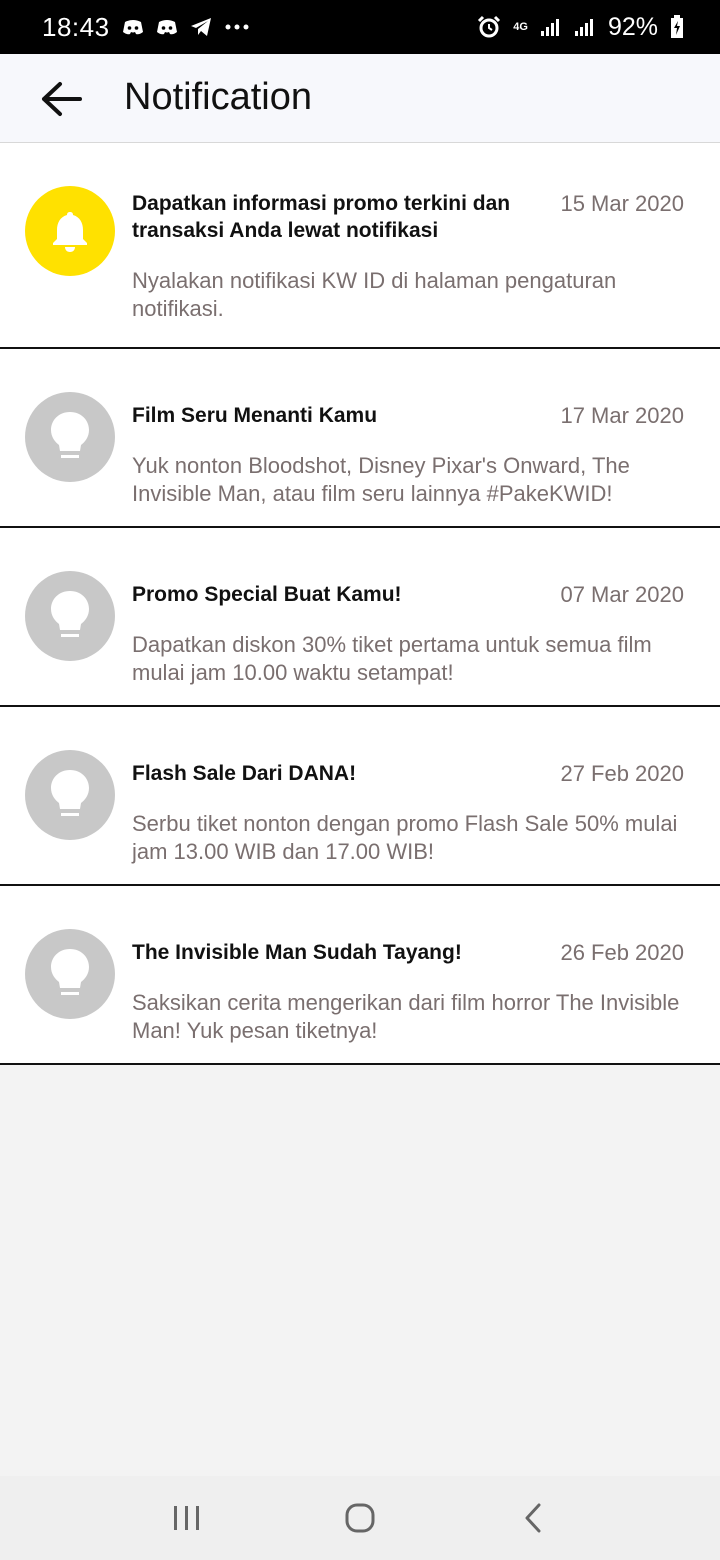  I want to click on network-type: 4G, so click(520, 27).